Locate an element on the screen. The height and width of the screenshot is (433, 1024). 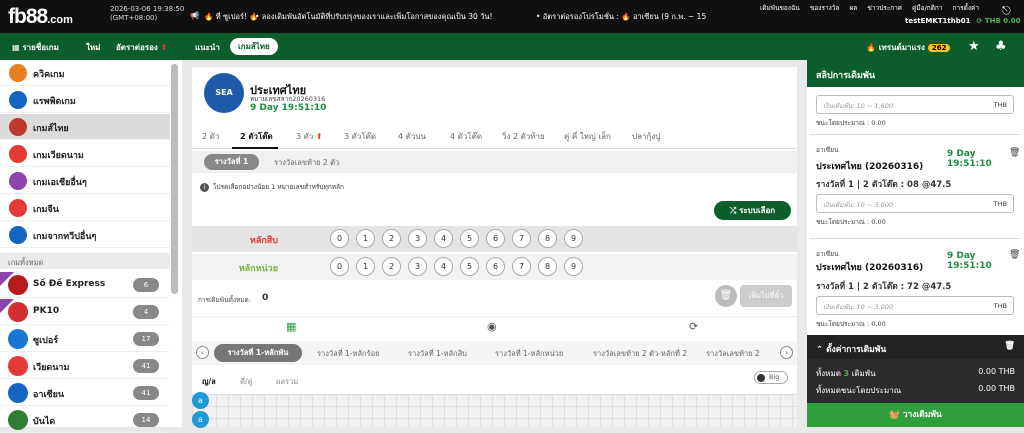
prize-last-2: รางวัลเลขท้าย 2 ตัว is located at coordinates (306, 163).